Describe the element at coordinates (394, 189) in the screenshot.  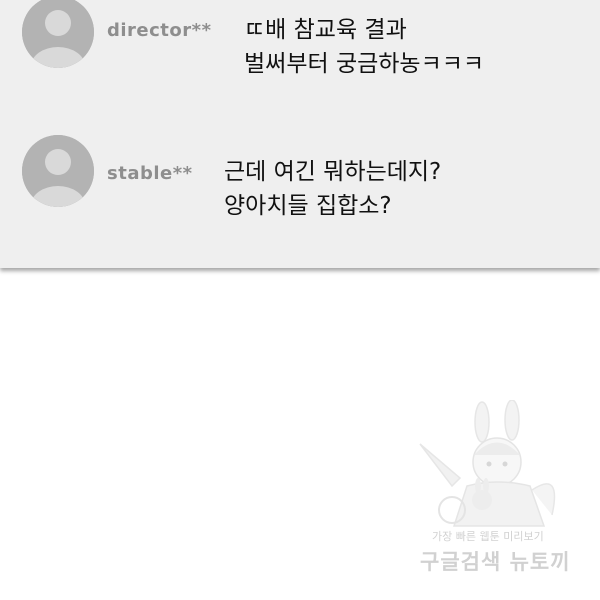
I see `comment-text: 근데 여긴 뭐하는데지? 양아치들 집합소?` at that location.